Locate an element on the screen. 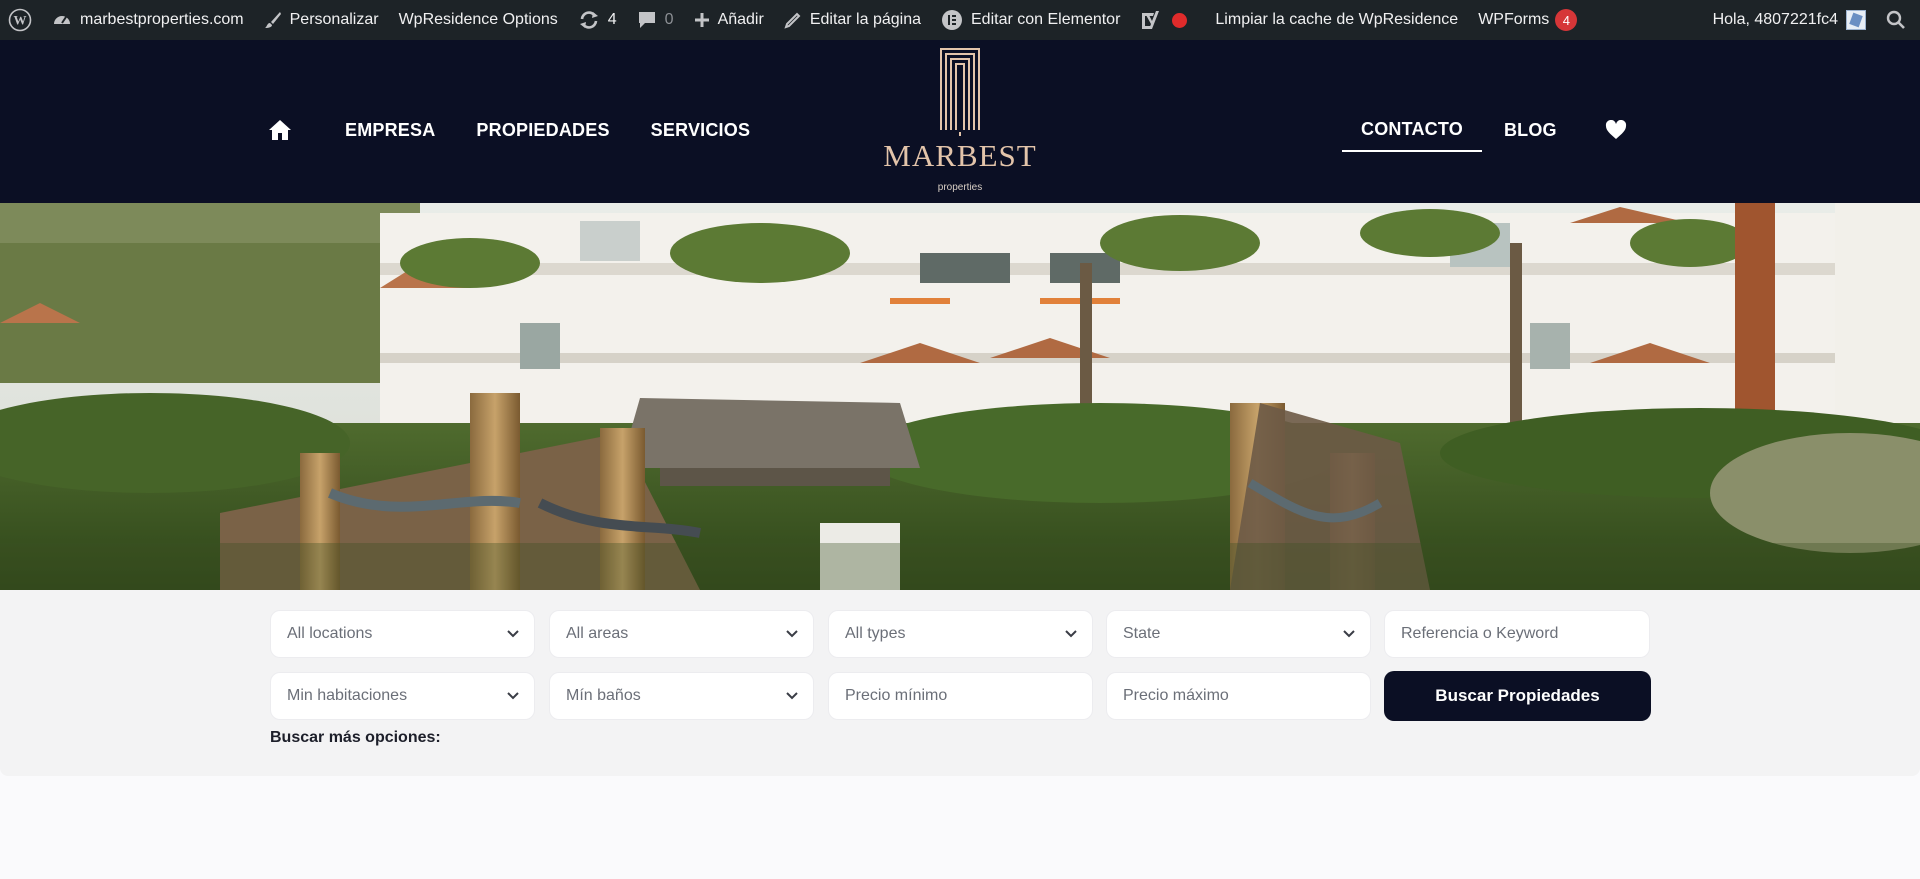  home-icon is located at coordinates (280, 130).